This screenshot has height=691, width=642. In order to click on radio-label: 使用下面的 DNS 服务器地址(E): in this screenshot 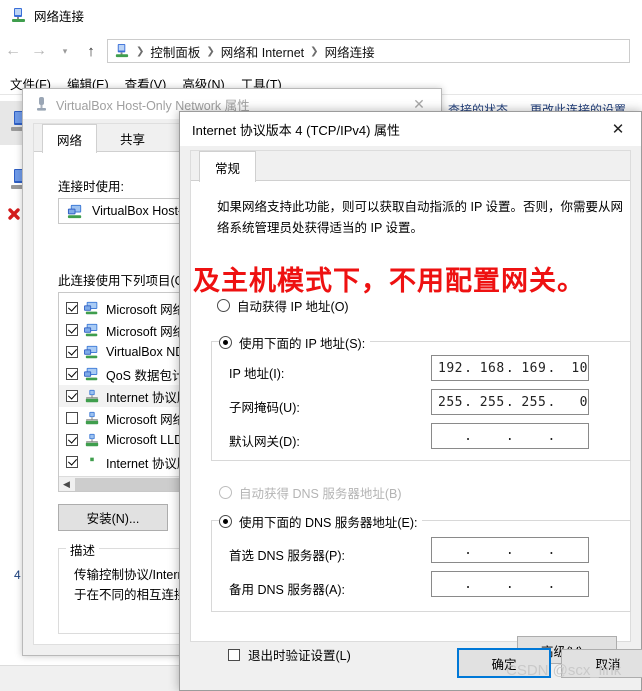, I will do `click(328, 523)`.